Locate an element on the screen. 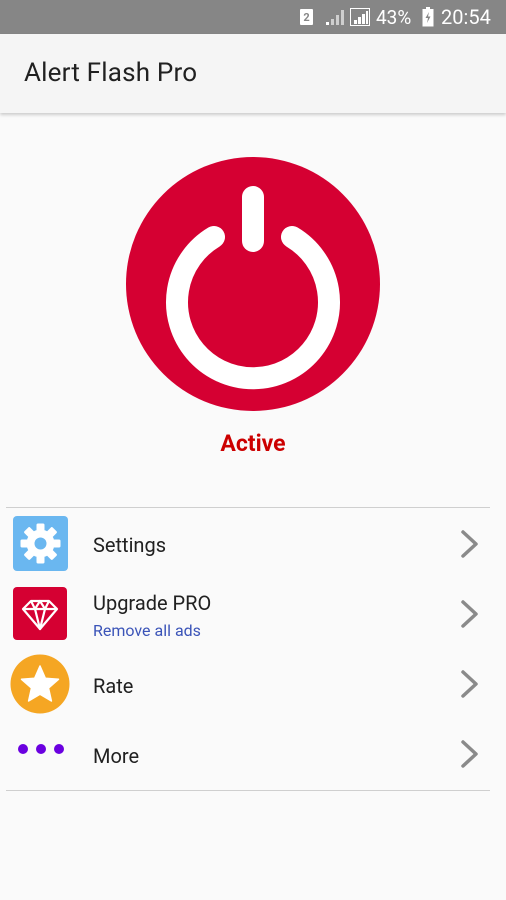 The height and width of the screenshot is (900, 506). dots-icon is located at coordinates (41, 748).